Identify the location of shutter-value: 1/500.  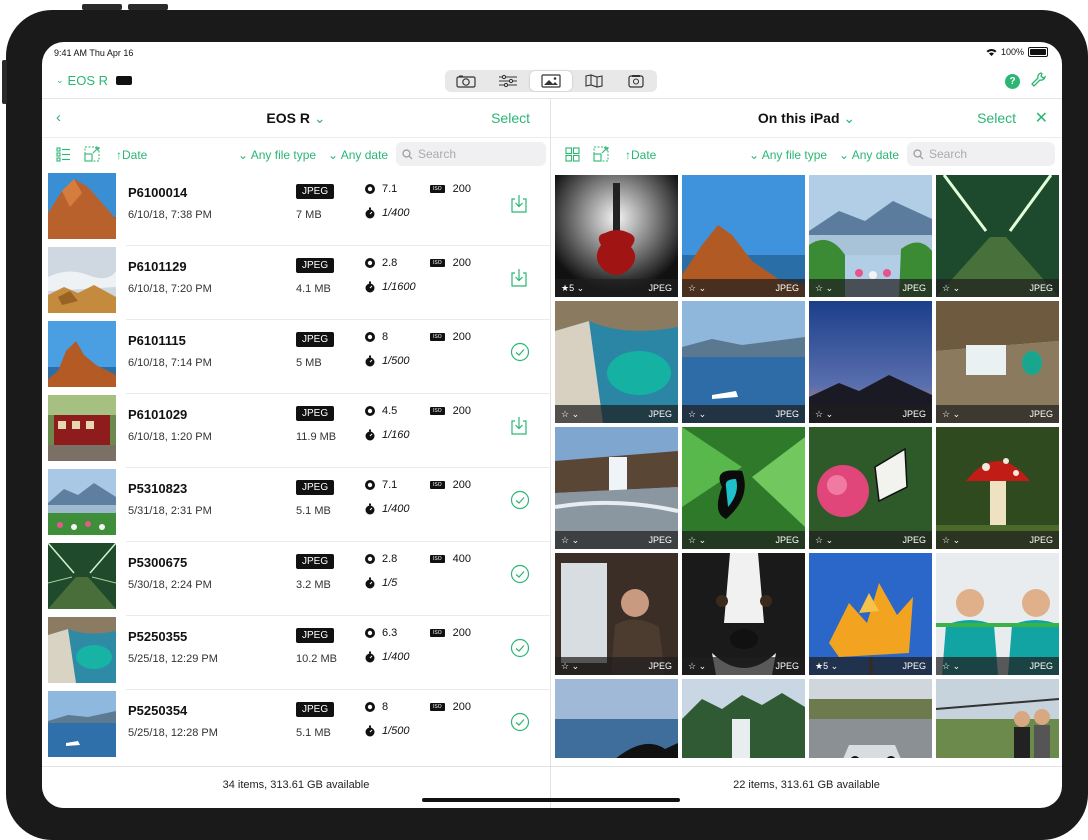
(387, 731).